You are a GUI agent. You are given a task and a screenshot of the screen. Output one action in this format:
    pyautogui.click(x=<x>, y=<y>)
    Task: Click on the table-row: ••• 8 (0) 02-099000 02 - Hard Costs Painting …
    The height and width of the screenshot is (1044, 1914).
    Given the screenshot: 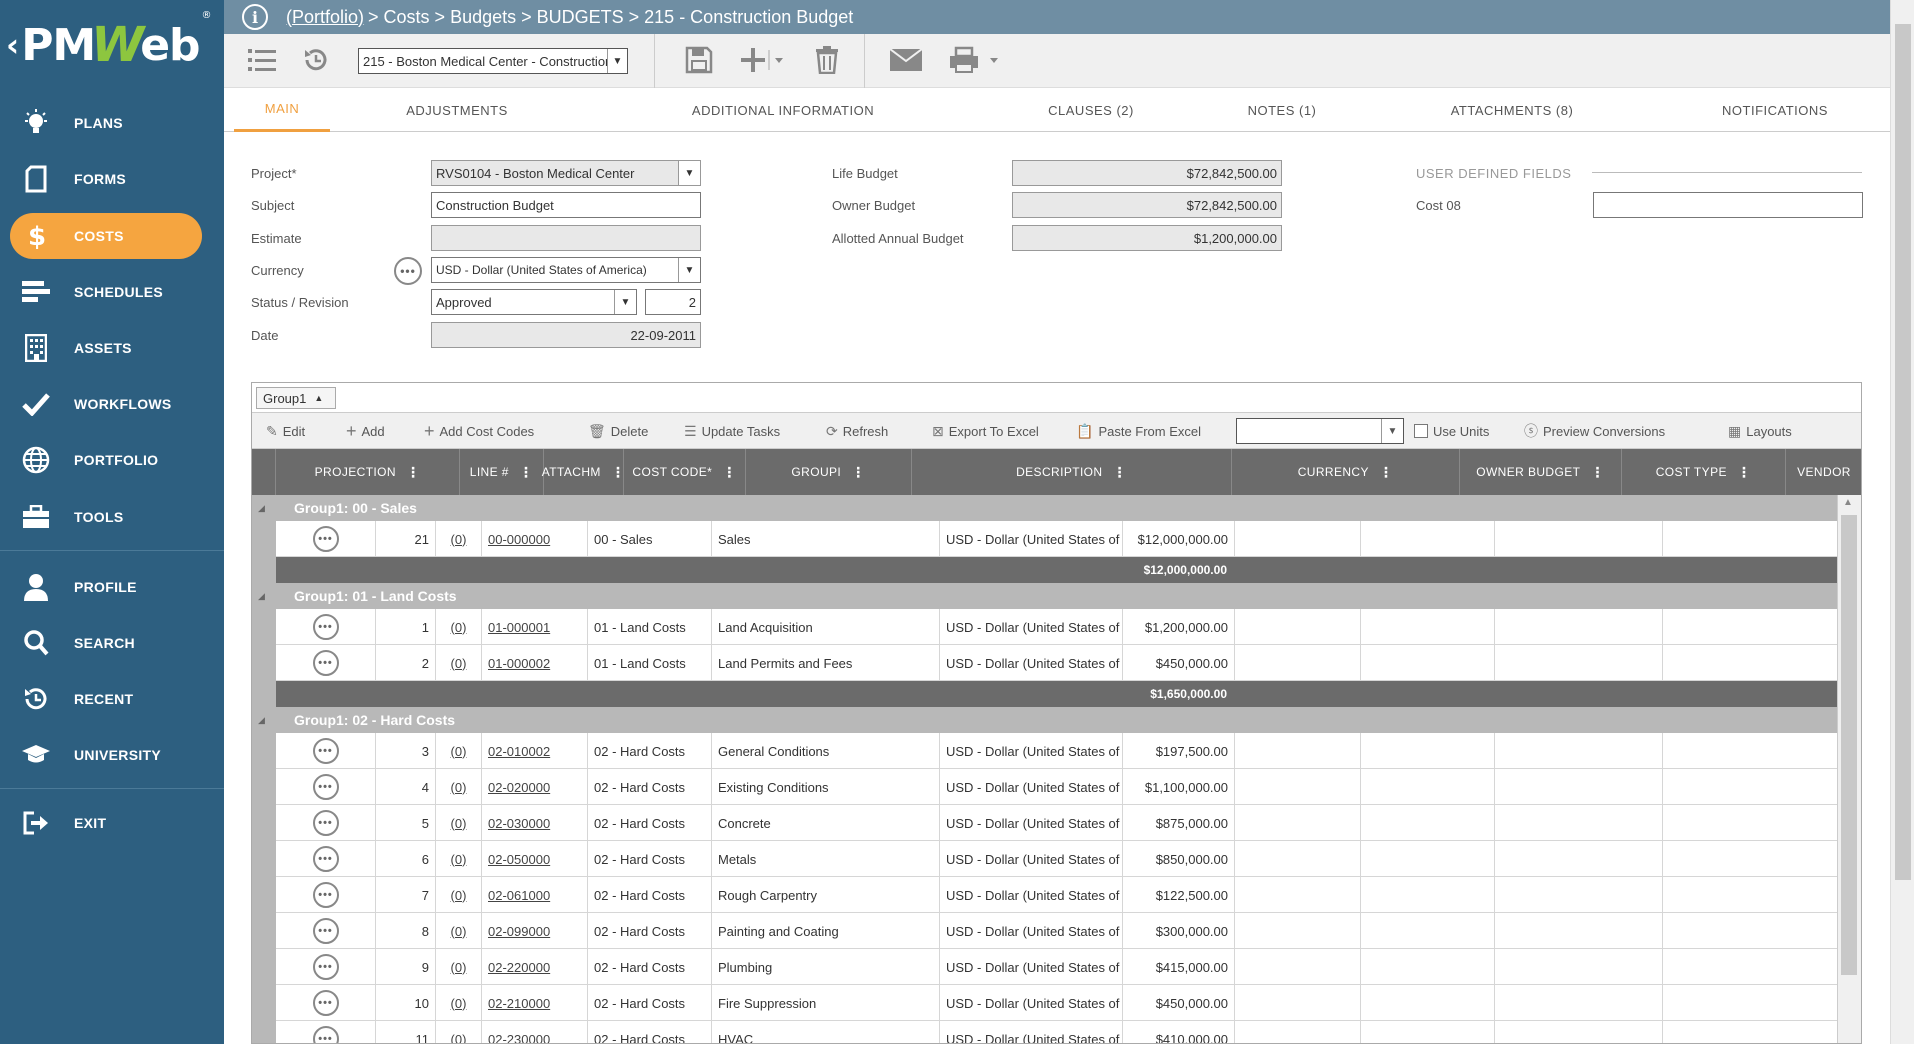 What is the action you would take?
    pyautogui.click(x=1045, y=931)
    